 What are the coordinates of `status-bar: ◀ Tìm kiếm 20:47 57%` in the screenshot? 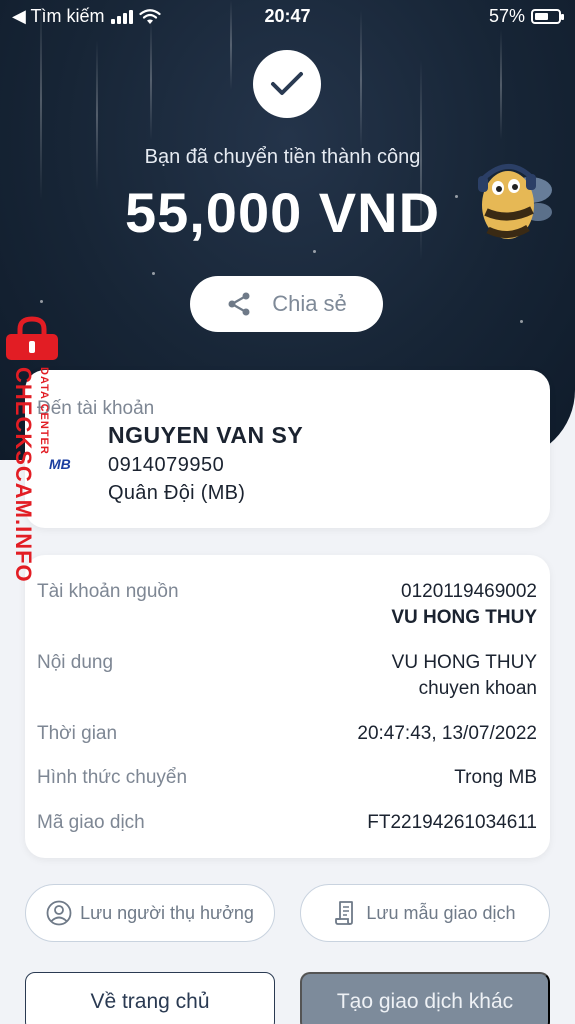 It's located at (287, 17).